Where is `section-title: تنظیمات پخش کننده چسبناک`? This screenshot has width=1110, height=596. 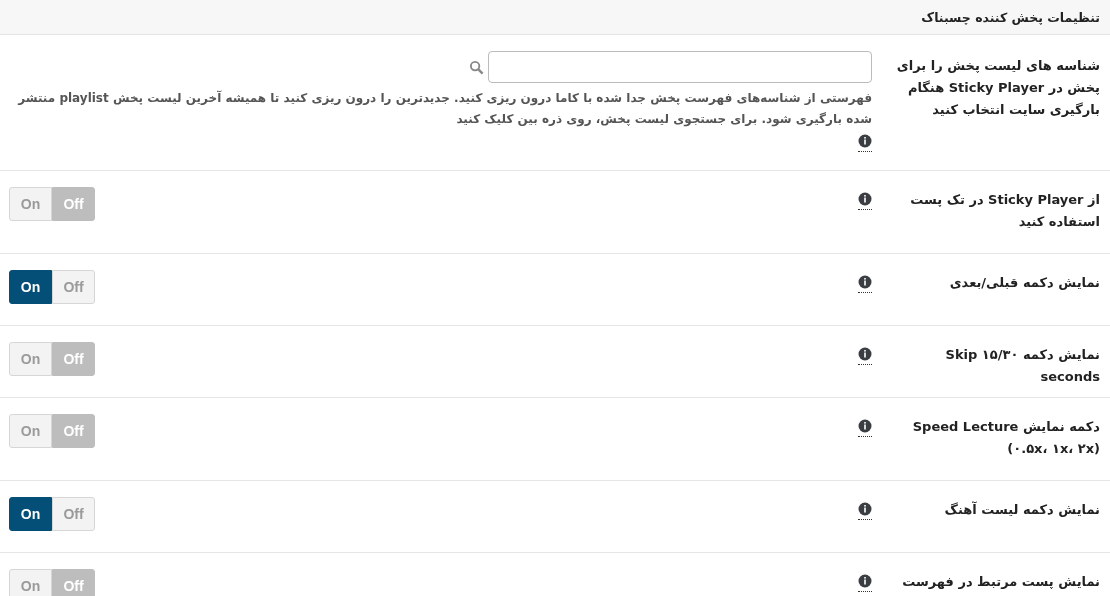
section-title: تنظیمات پخش کننده چسبناک is located at coordinates (1010, 17).